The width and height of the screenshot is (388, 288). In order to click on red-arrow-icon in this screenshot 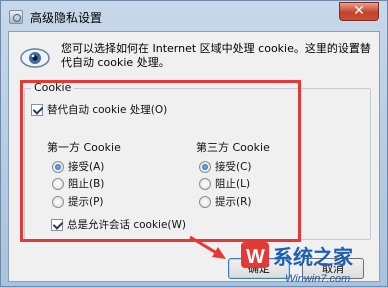, I will do `click(207, 247)`.